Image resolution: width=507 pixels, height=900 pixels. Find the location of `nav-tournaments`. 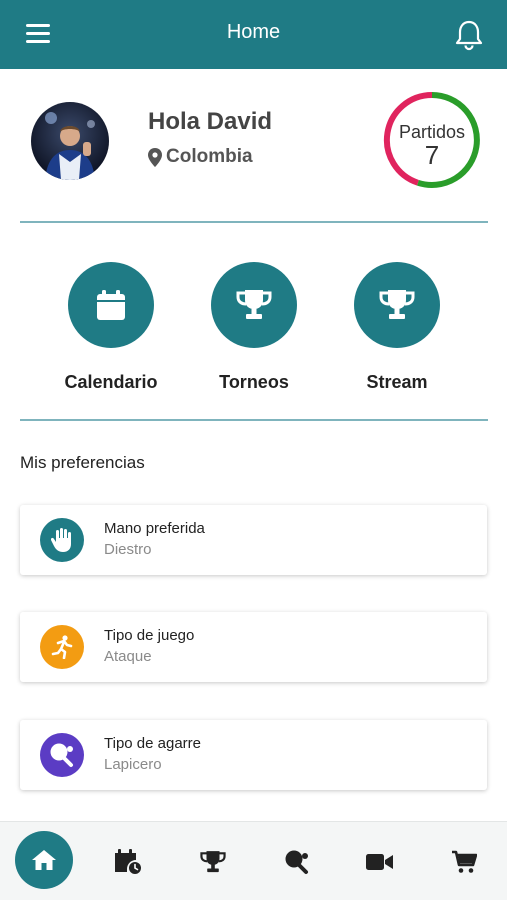

nav-tournaments is located at coordinates (213, 861).